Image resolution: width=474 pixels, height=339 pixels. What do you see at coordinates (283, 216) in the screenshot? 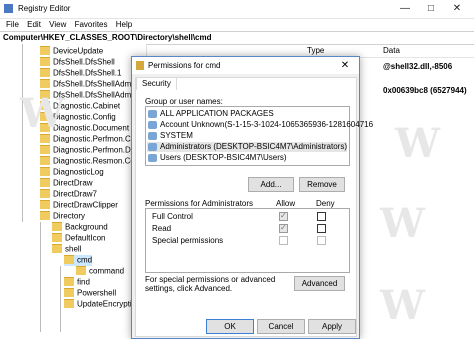
I see `full-control-allow-checkbox` at bounding box center [283, 216].